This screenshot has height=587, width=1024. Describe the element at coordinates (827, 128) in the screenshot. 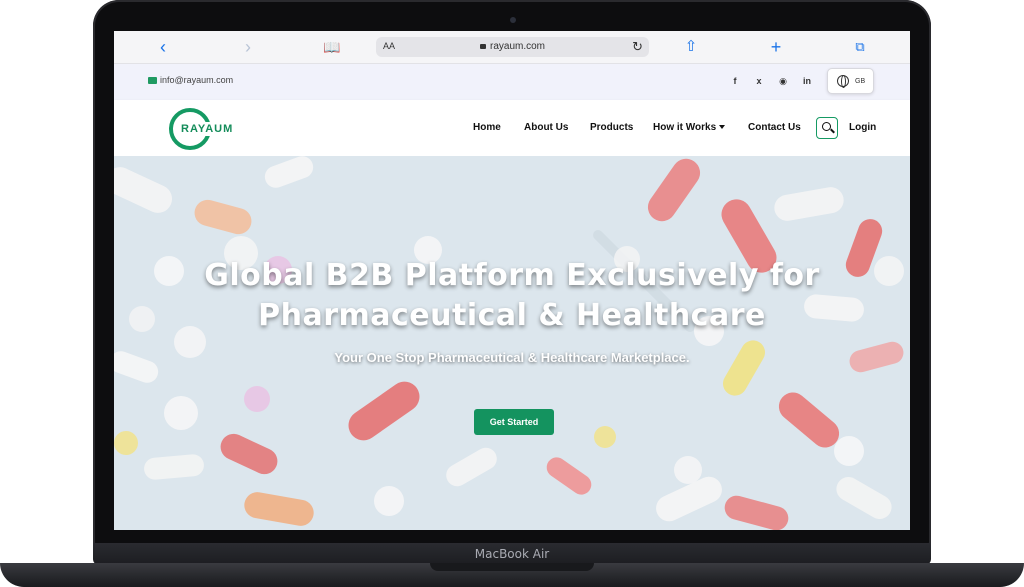

I see `search-button` at that location.